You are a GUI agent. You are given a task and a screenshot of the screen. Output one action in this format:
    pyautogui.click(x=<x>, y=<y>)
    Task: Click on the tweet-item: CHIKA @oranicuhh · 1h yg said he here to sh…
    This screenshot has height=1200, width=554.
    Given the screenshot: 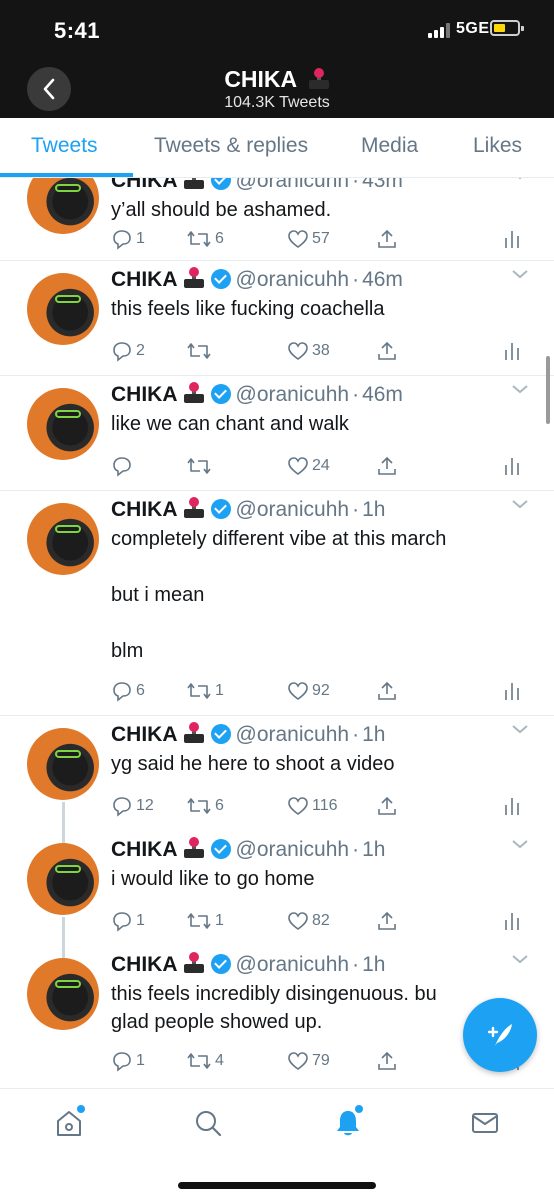 What is the action you would take?
    pyautogui.click(x=277, y=773)
    